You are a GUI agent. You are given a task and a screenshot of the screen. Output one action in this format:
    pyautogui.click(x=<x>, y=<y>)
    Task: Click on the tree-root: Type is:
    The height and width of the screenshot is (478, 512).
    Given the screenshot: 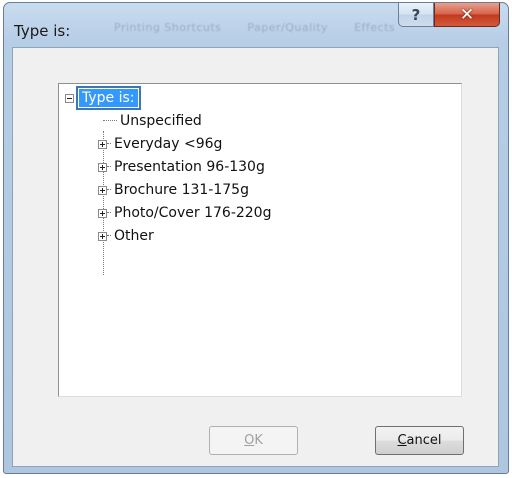 What is the action you would take?
    pyautogui.click(x=103, y=98)
    